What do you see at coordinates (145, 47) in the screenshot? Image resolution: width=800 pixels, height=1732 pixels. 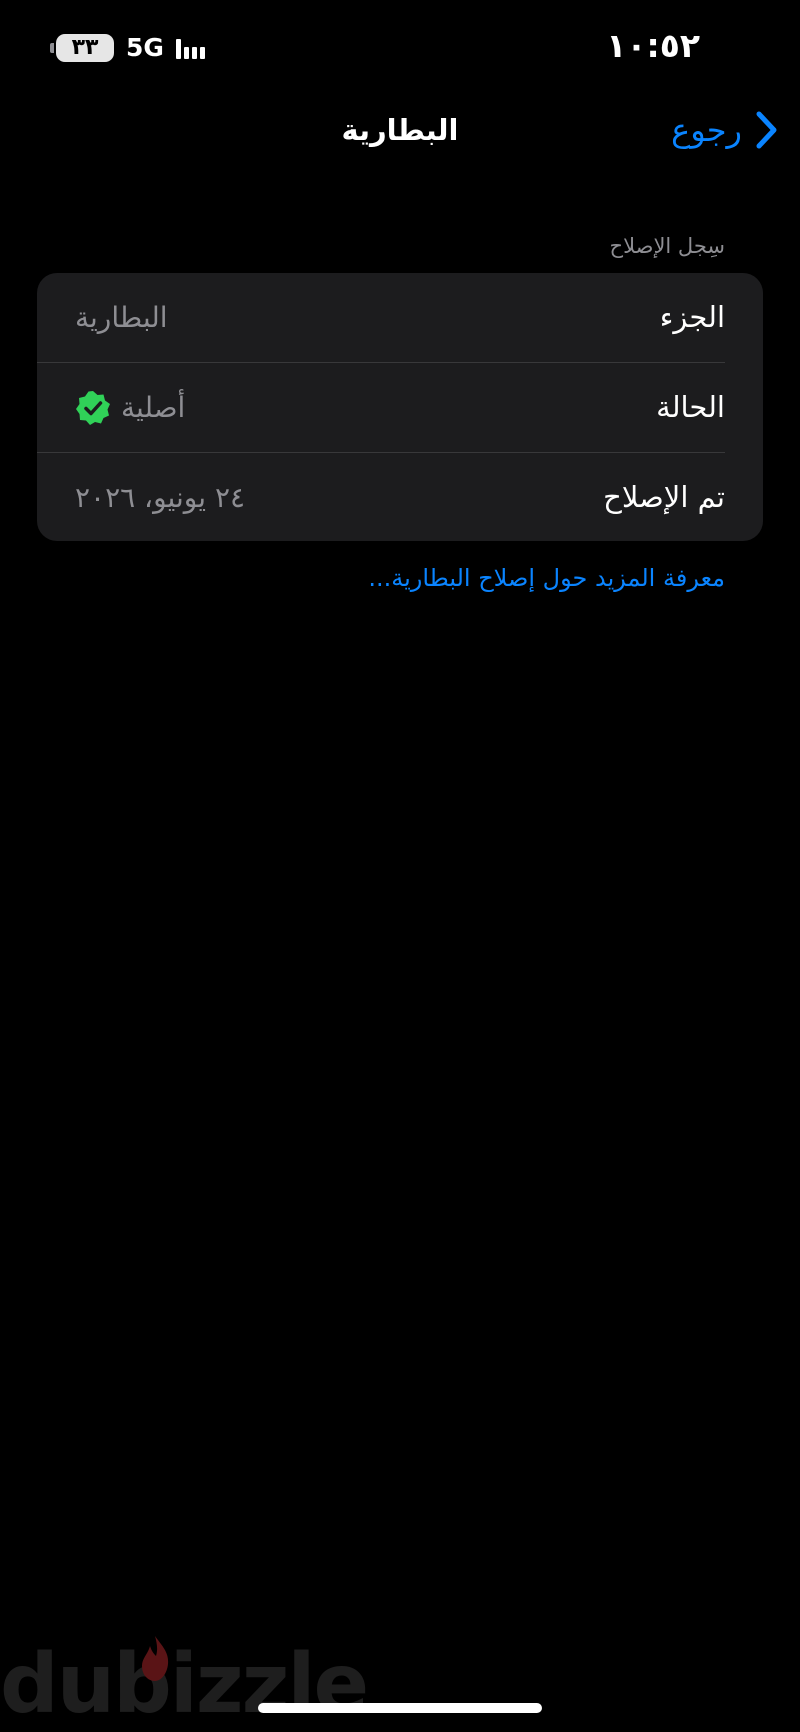 I see `network-type: 5G` at bounding box center [145, 47].